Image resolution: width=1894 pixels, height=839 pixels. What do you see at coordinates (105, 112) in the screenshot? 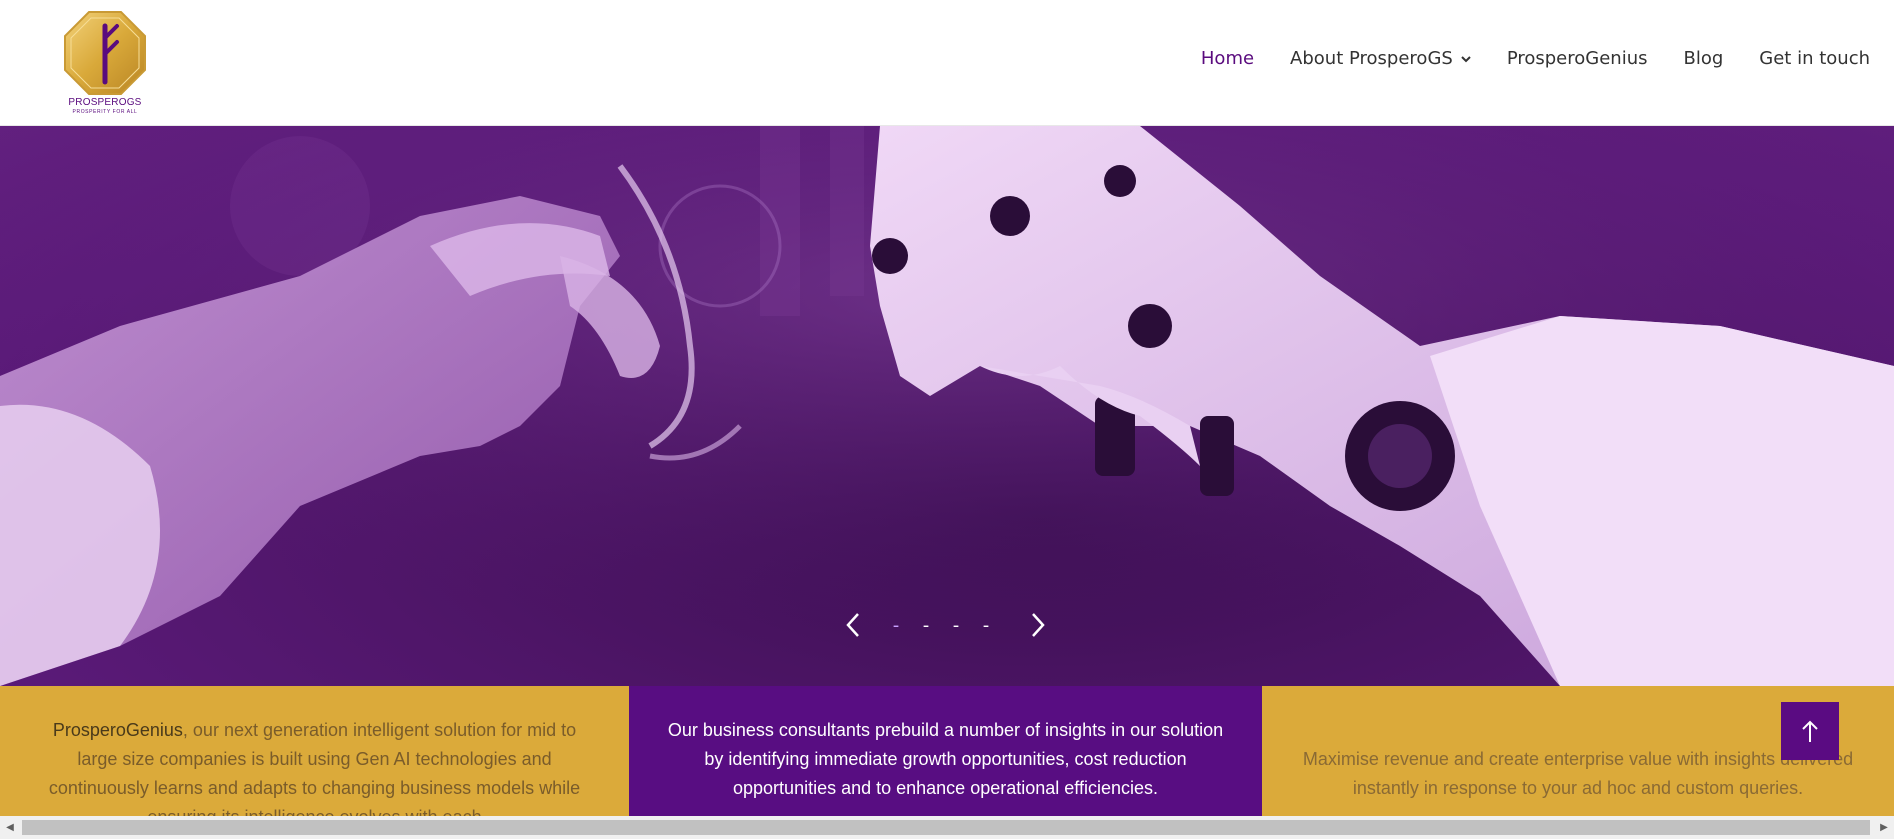
I see `logo-tagline: PROSPERITY FOR ALL` at bounding box center [105, 112].